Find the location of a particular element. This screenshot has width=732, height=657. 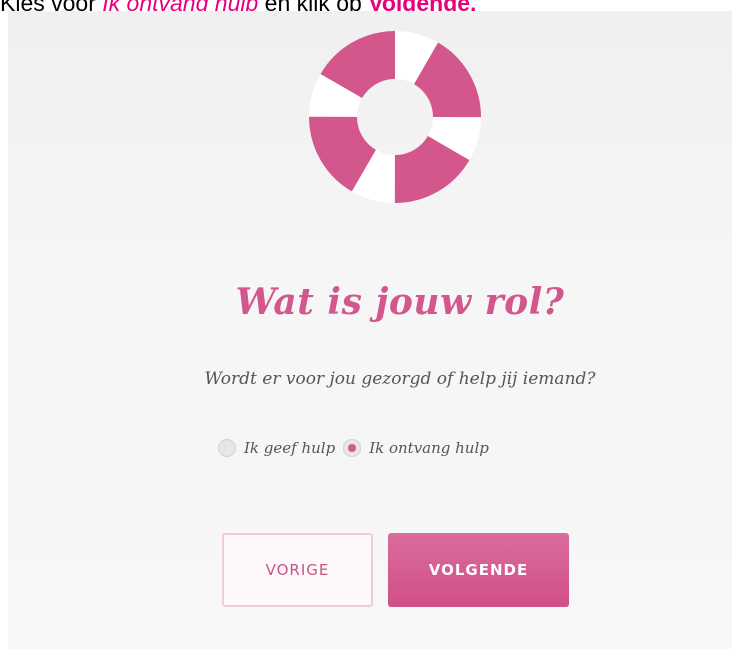

radio-label-receive-help: Ik ontvang hulp is located at coordinates (429, 448).